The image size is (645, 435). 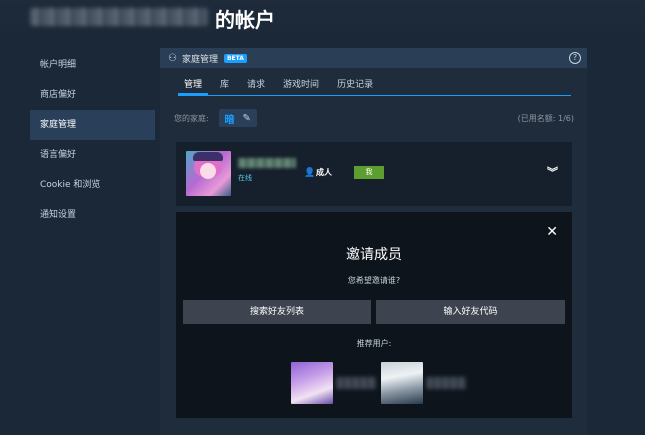 I want to click on family-name: 暗, so click(x=229, y=120).